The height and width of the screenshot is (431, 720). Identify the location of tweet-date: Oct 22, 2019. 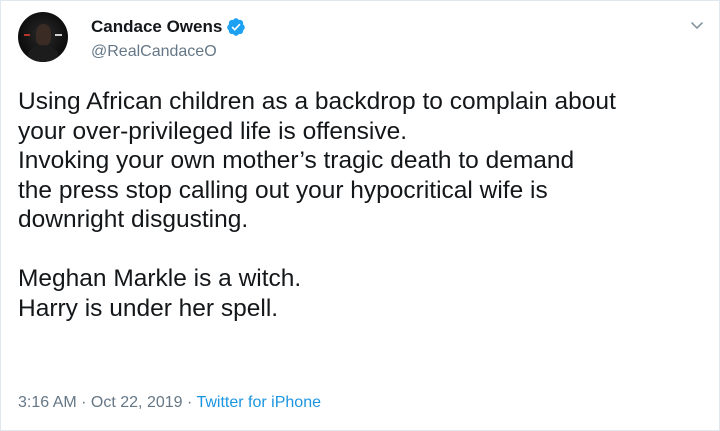
(137, 402).